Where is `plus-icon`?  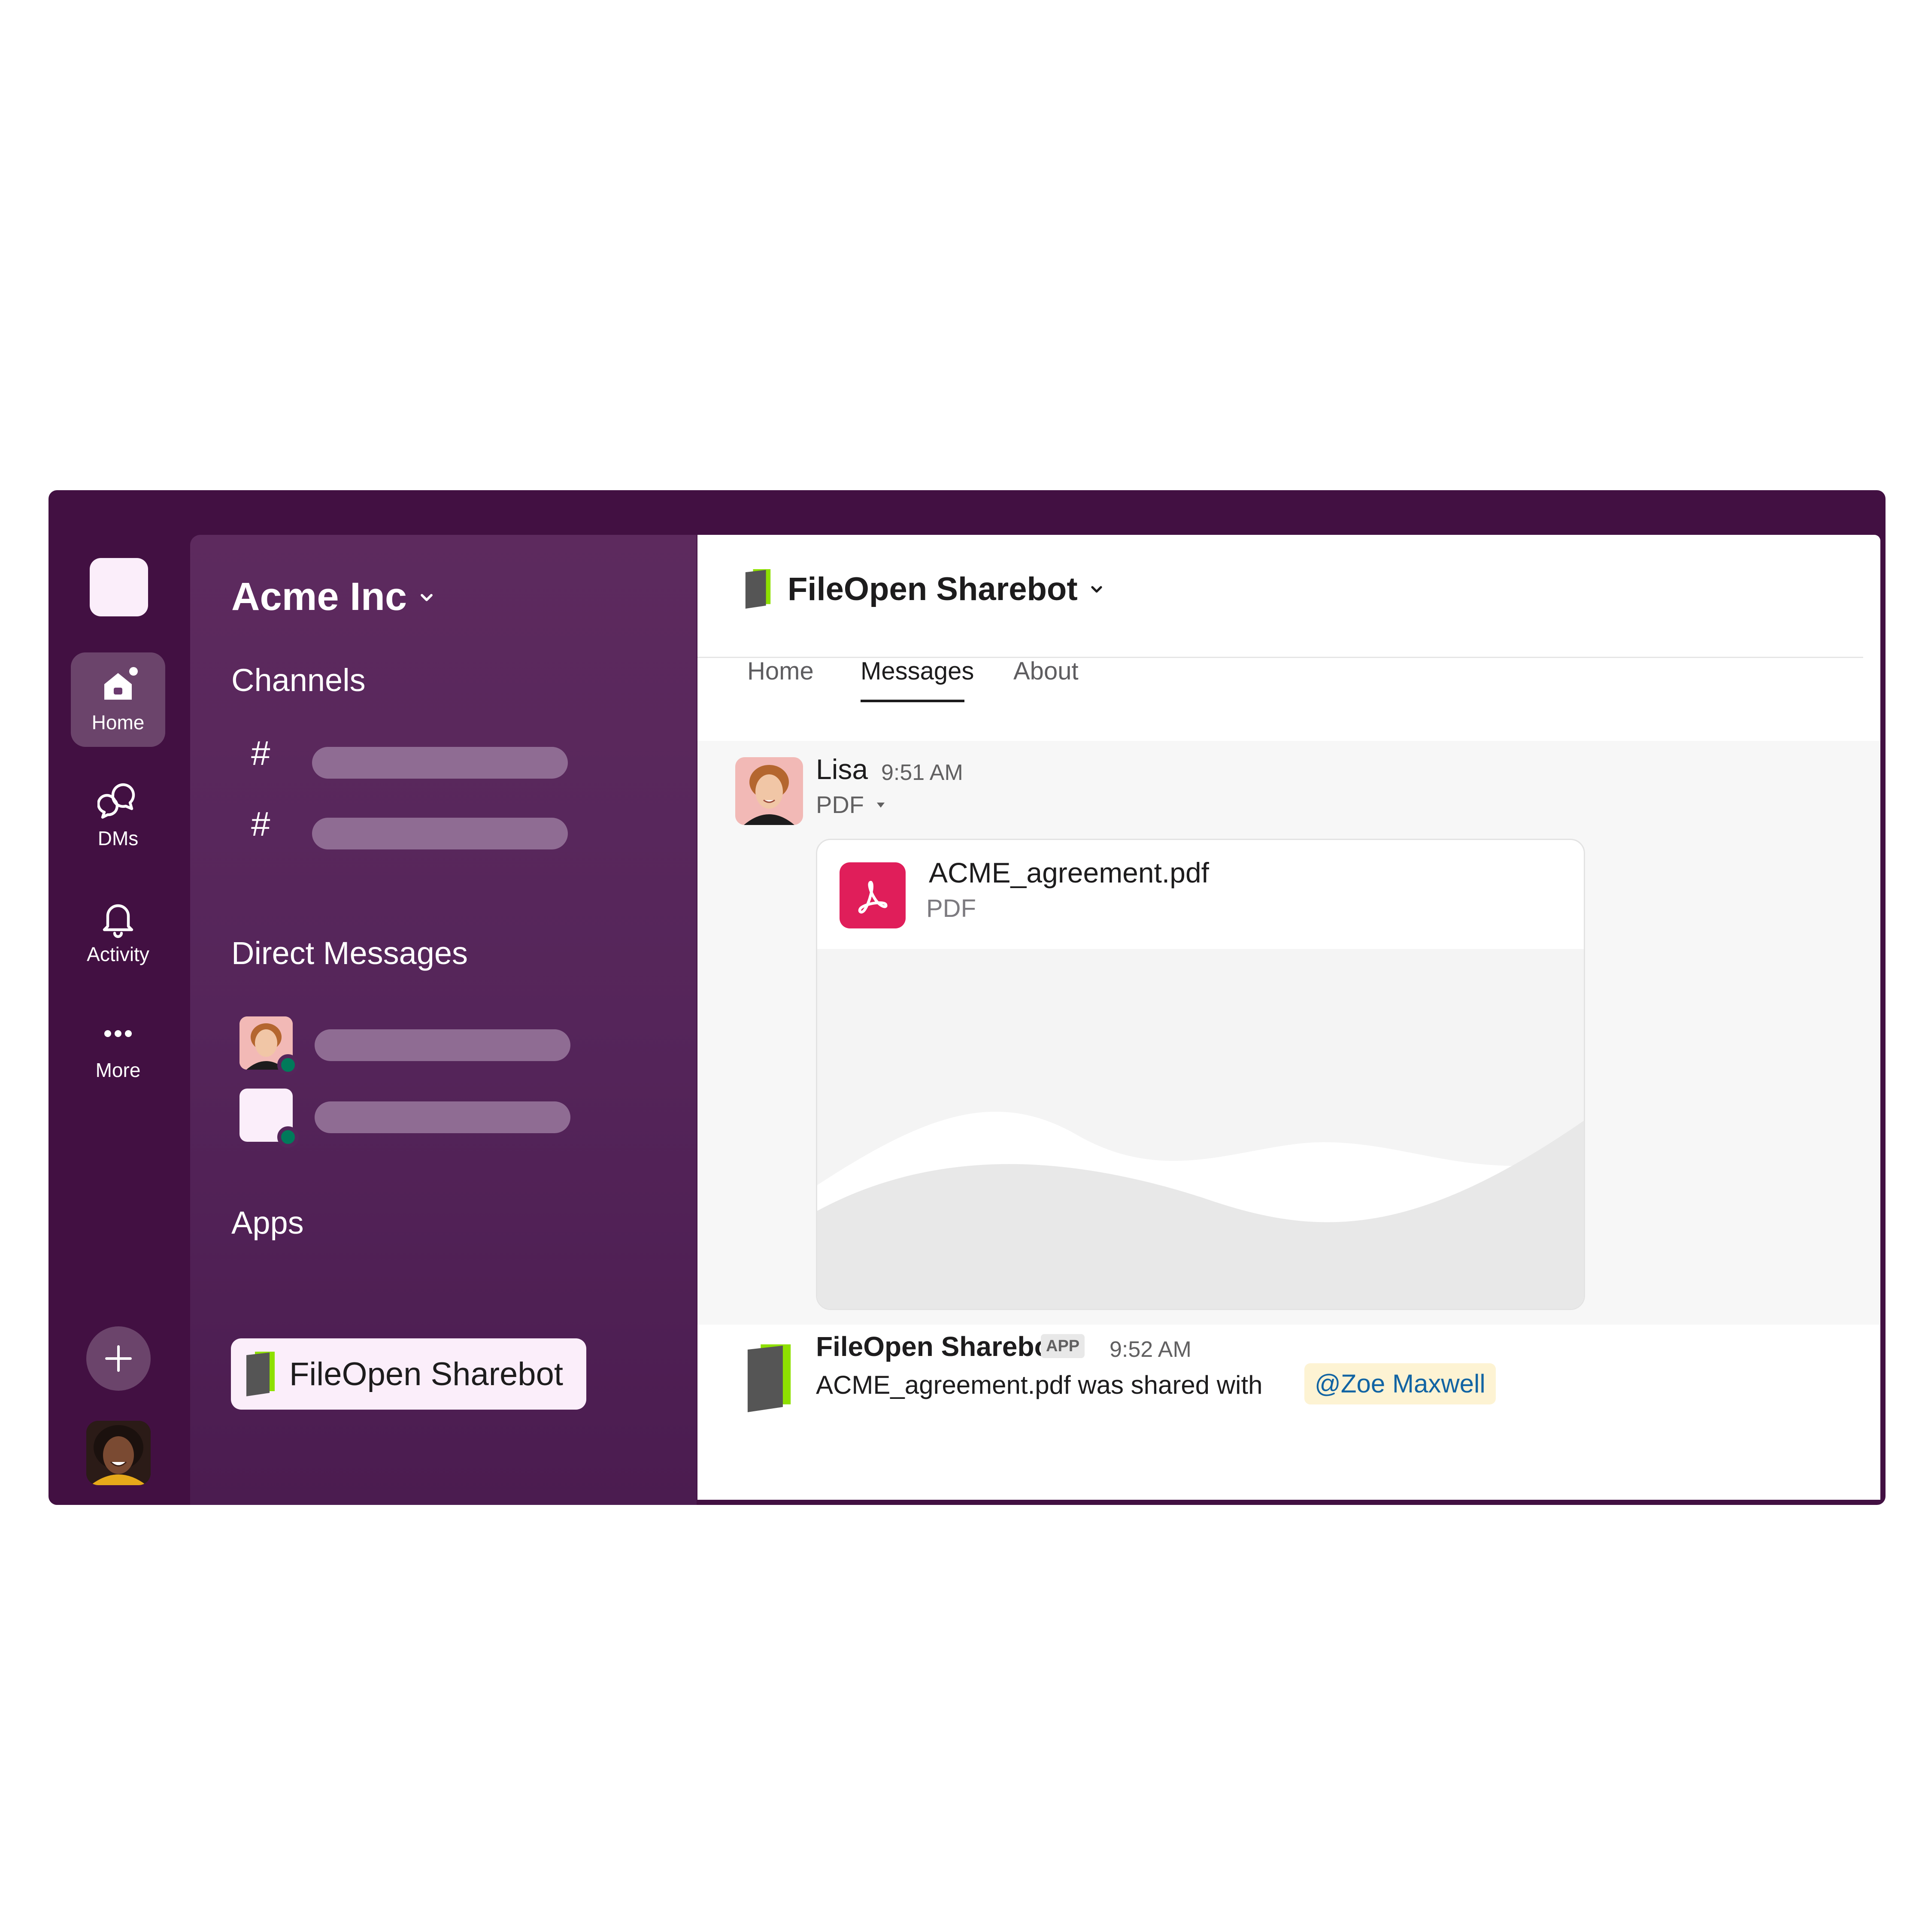 plus-icon is located at coordinates (118, 1358).